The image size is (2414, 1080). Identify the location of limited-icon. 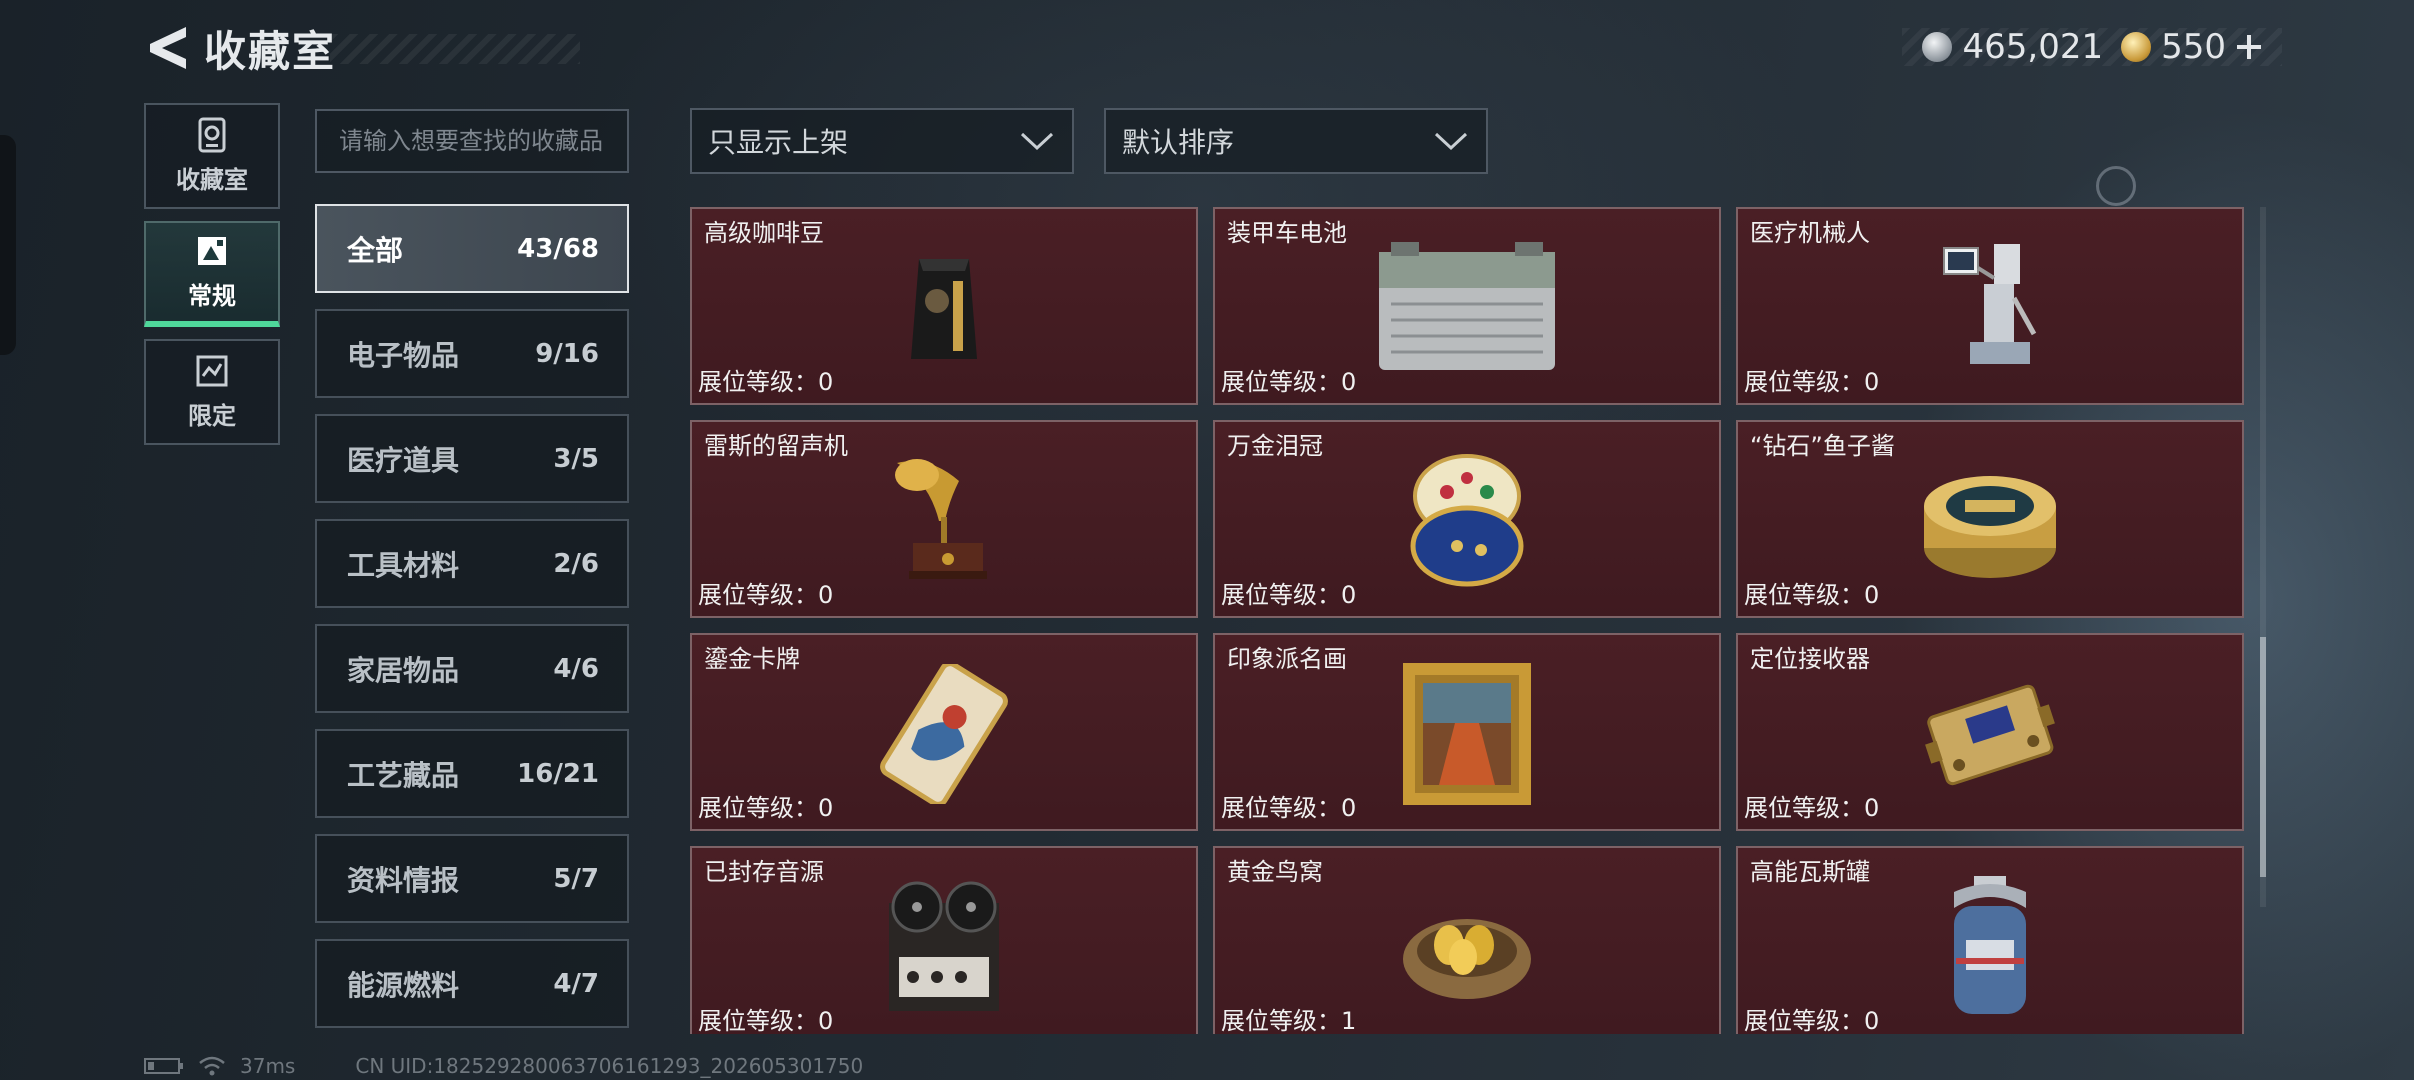
(212, 371).